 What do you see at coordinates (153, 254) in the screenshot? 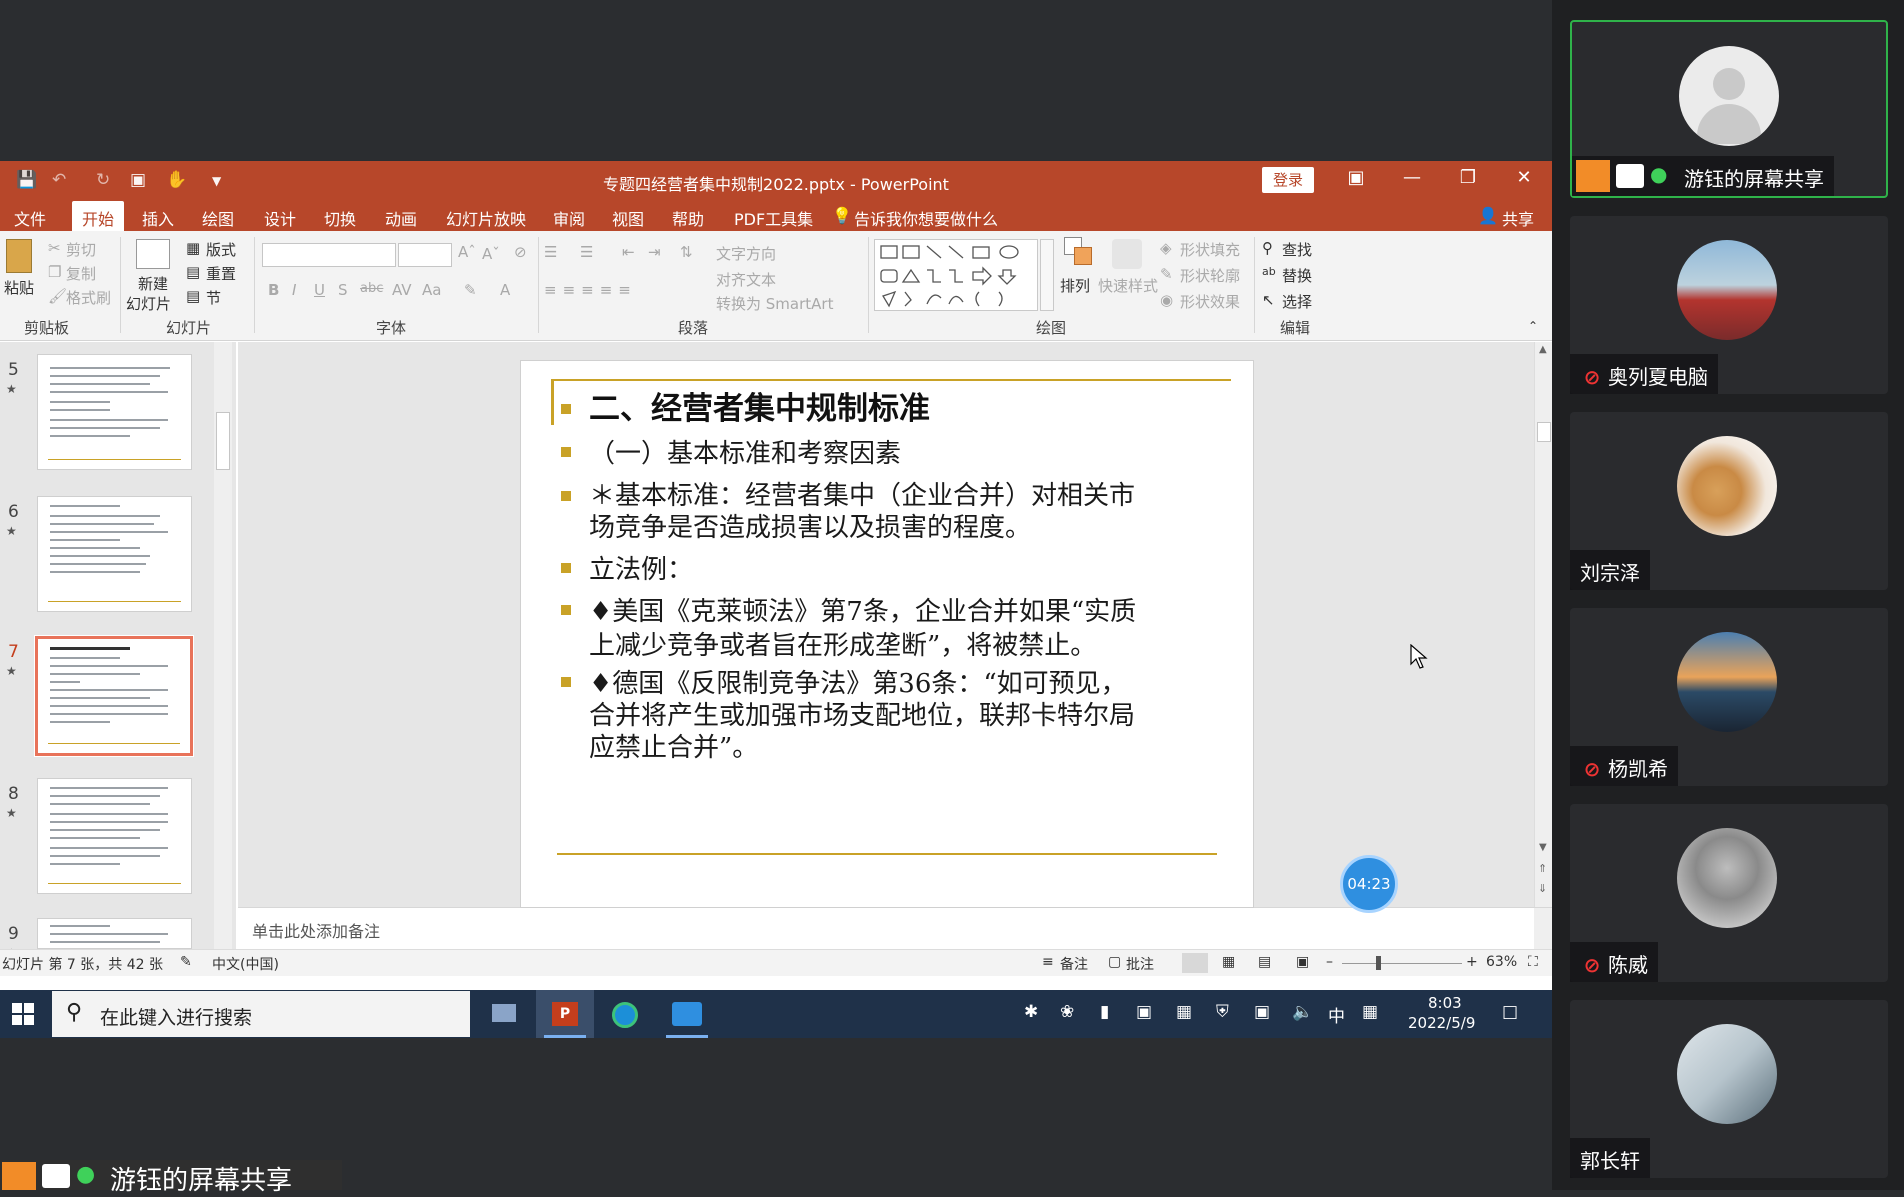
I see `new-slide-icon` at bounding box center [153, 254].